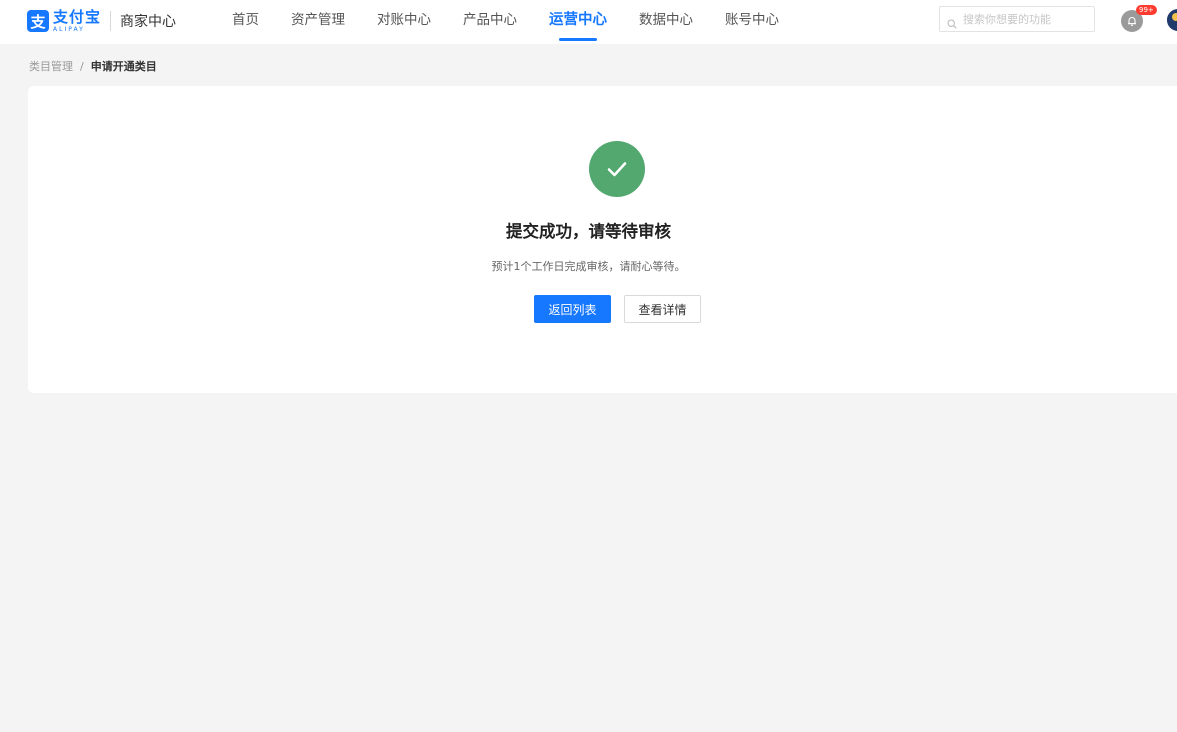  Describe the element at coordinates (617, 309) in the screenshot. I see `result-actions: 返回列表 查看详情` at that location.